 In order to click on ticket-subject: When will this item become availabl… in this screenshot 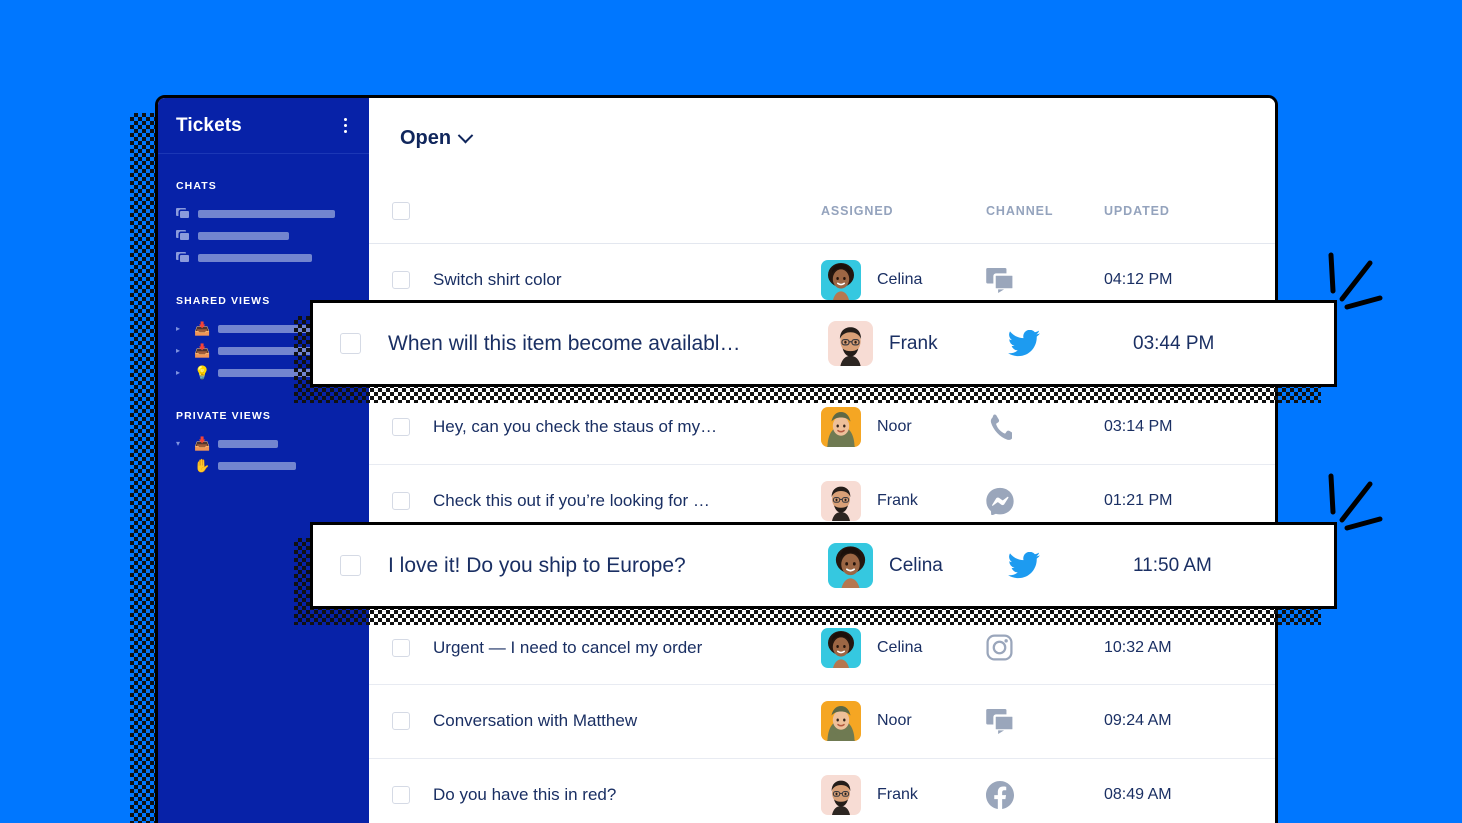, I will do `click(564, 343)`.